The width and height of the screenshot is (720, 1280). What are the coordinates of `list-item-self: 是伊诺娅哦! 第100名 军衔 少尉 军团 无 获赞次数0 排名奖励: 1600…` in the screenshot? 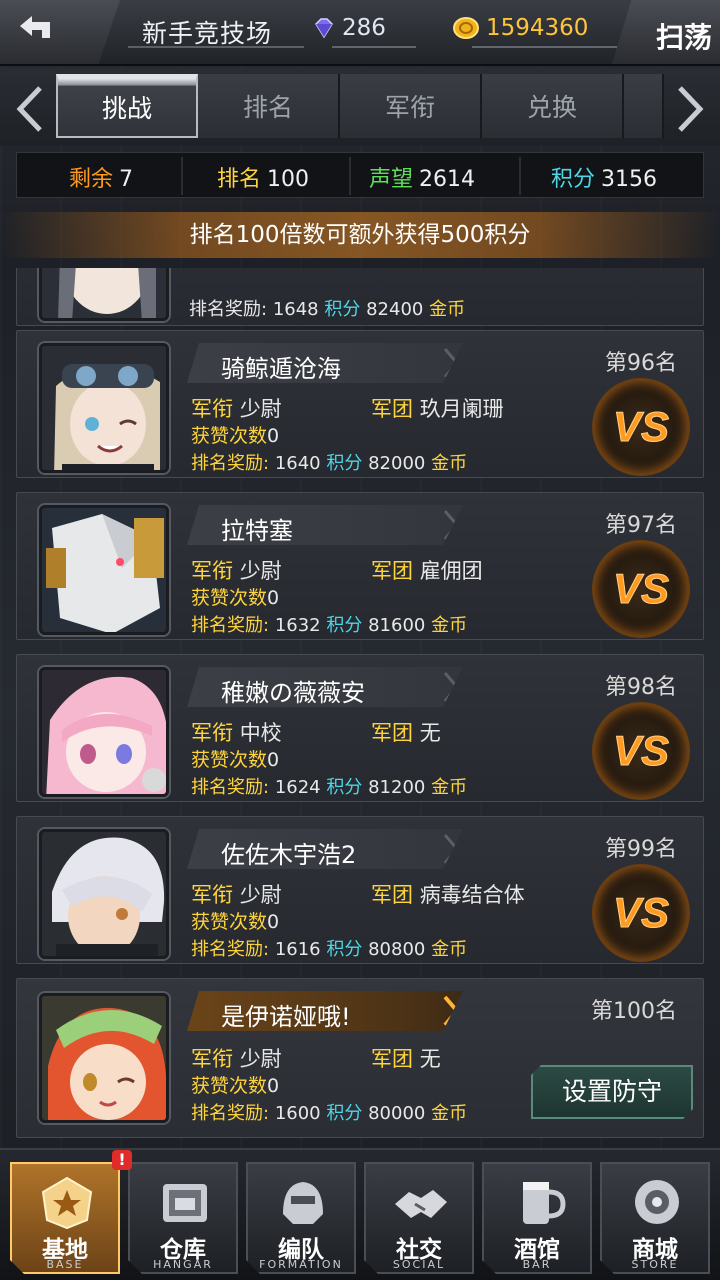 It's located at (360, 1058).